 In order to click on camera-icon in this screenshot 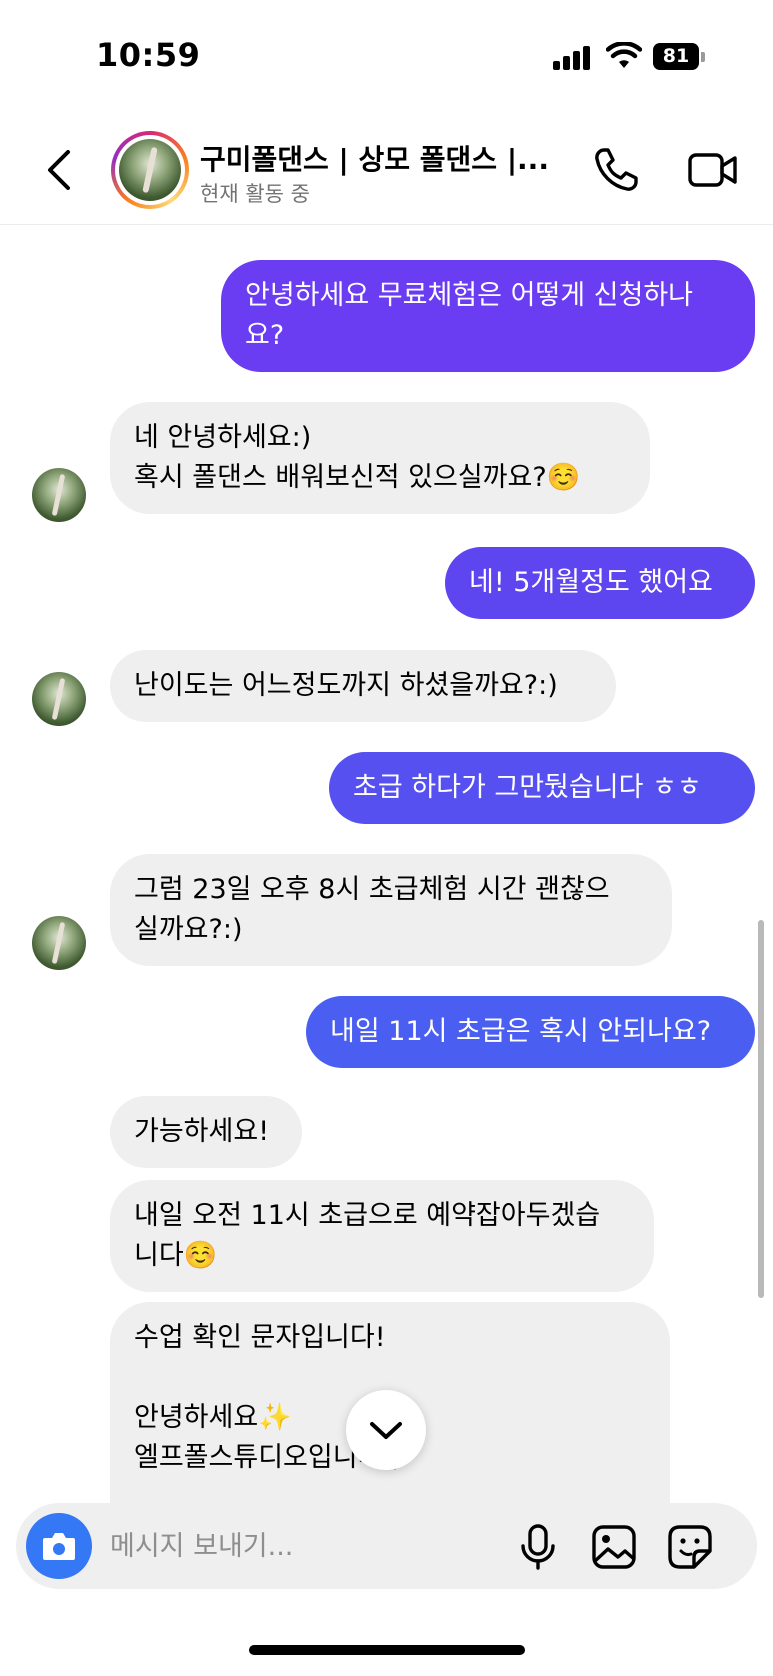, I will do `click(59, 1546)`.